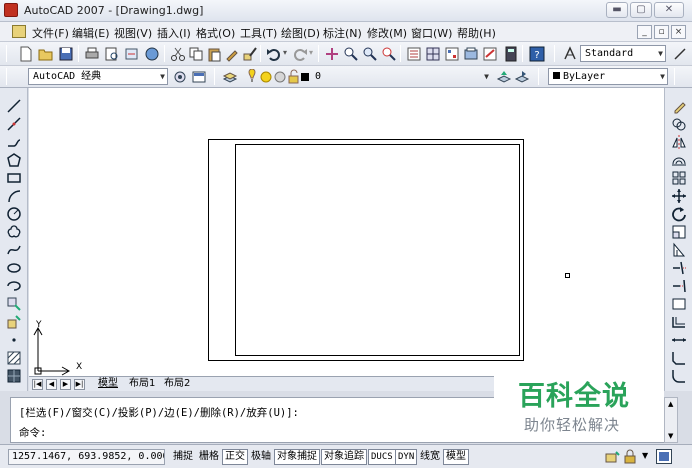  I want to click on my-workspace-icon, so click(199, 77).